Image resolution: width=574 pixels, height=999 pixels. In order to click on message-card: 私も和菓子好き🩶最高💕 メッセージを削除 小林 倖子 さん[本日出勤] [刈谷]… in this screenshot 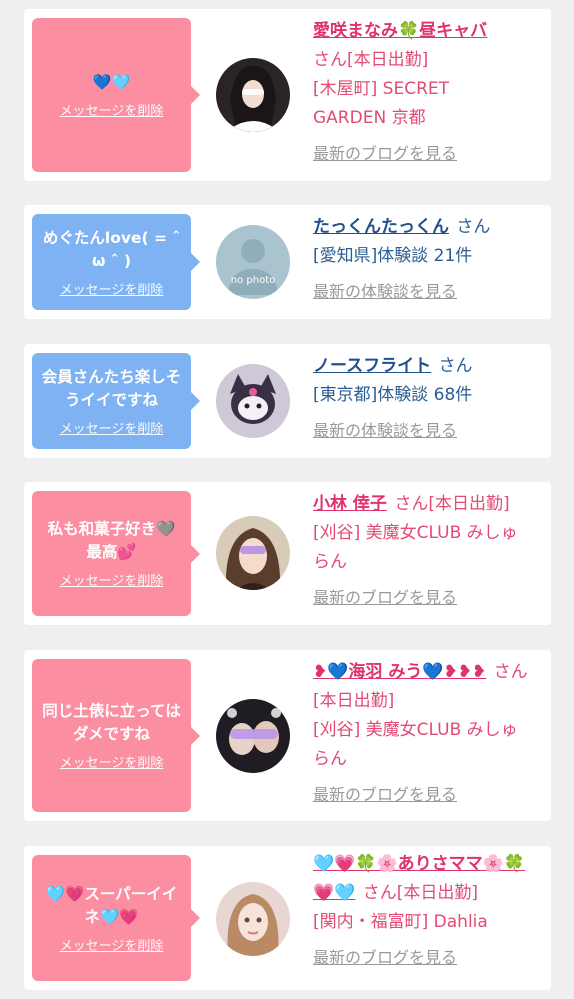, I will do `click(287, 553)`.